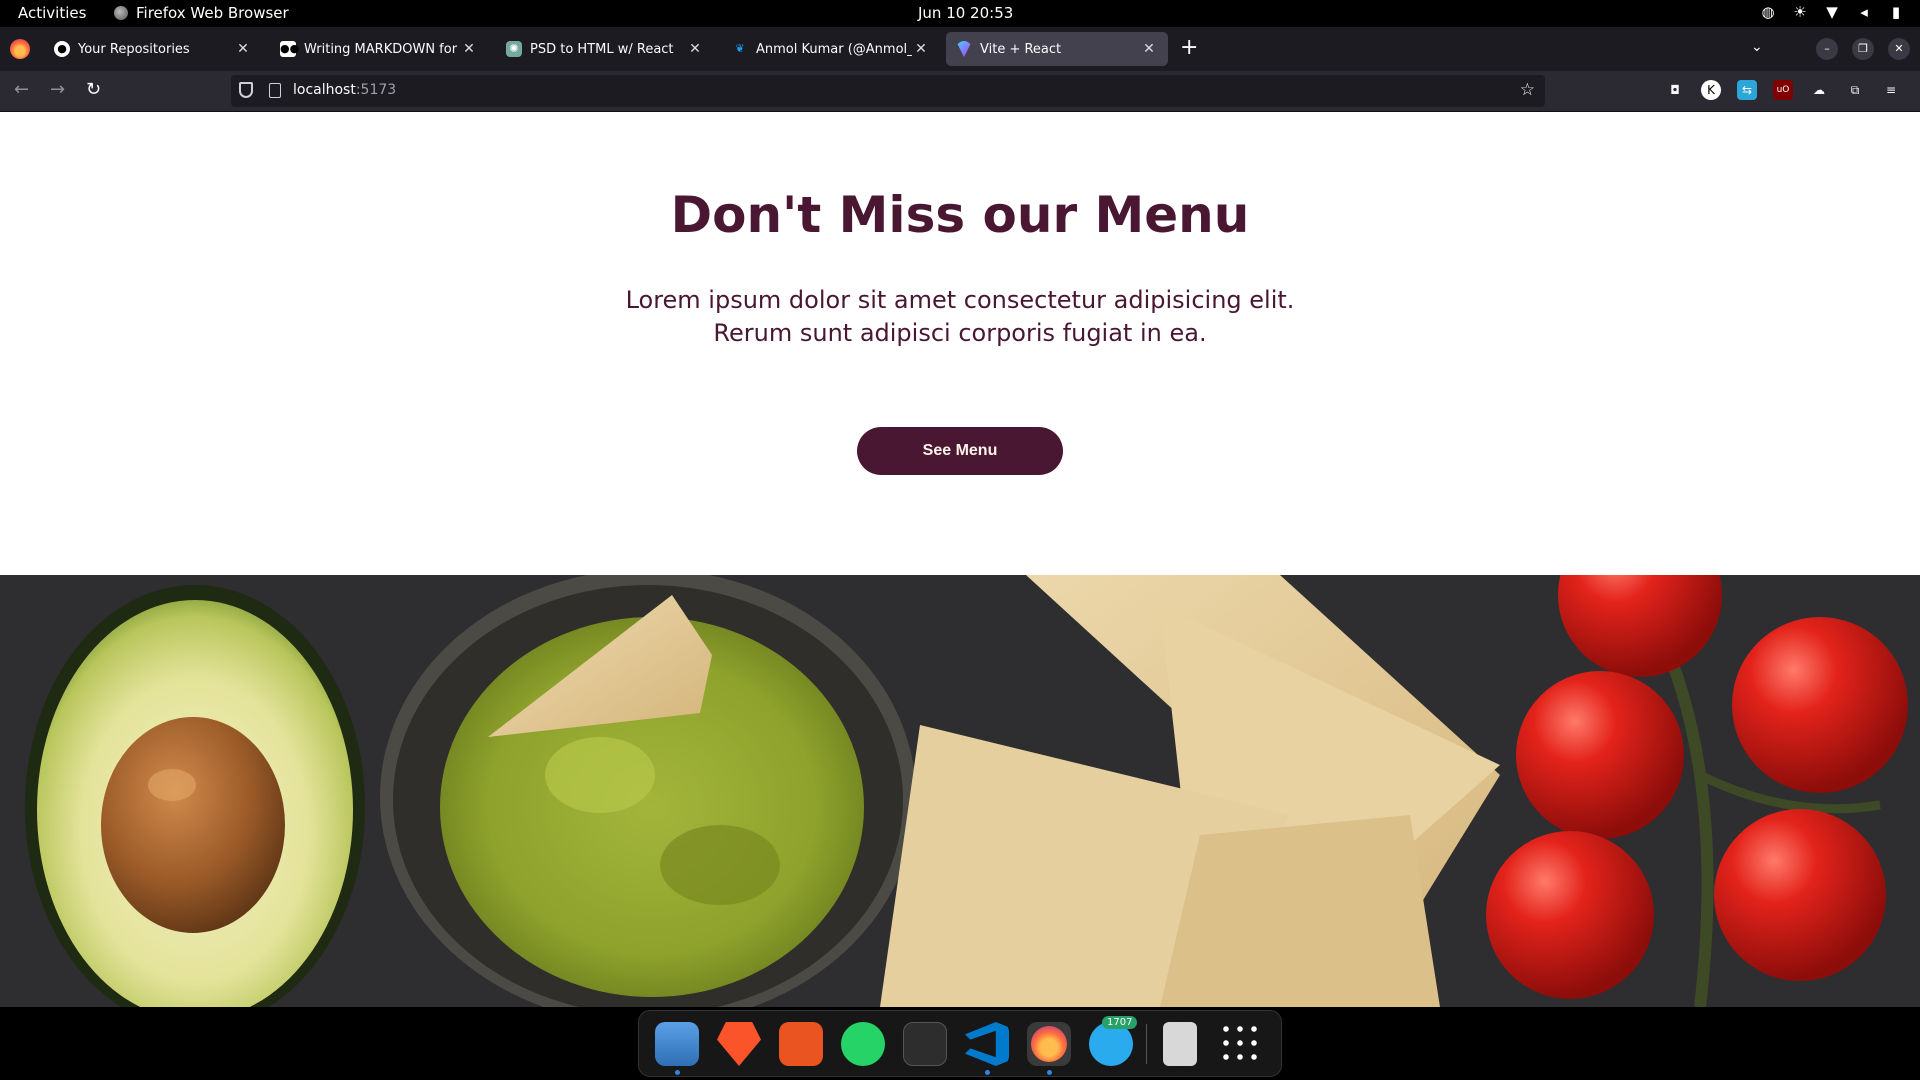 Image resolution: width=1920 pixels, height=1080 pixels. What do you see at coordinates (376, 90) in the screenshot?
I see `url-port: :5173` at bounding box center [376, 90].